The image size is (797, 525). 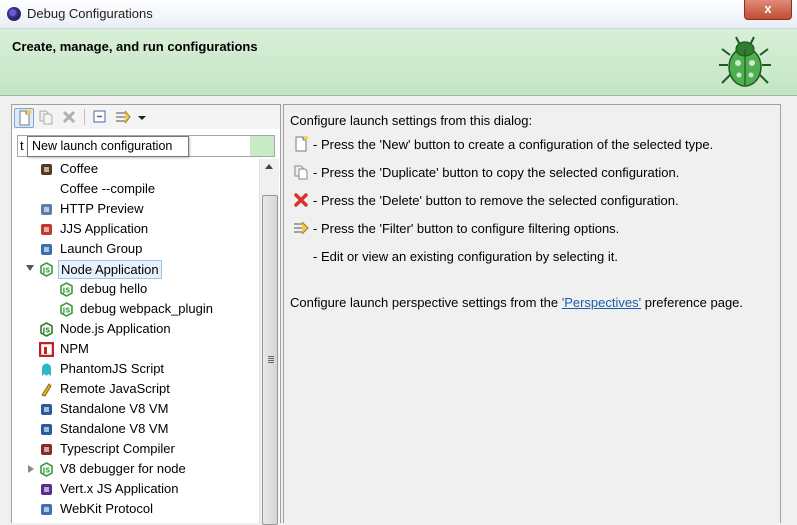 I want to click on close-button: x, so click(x=768, y=10).